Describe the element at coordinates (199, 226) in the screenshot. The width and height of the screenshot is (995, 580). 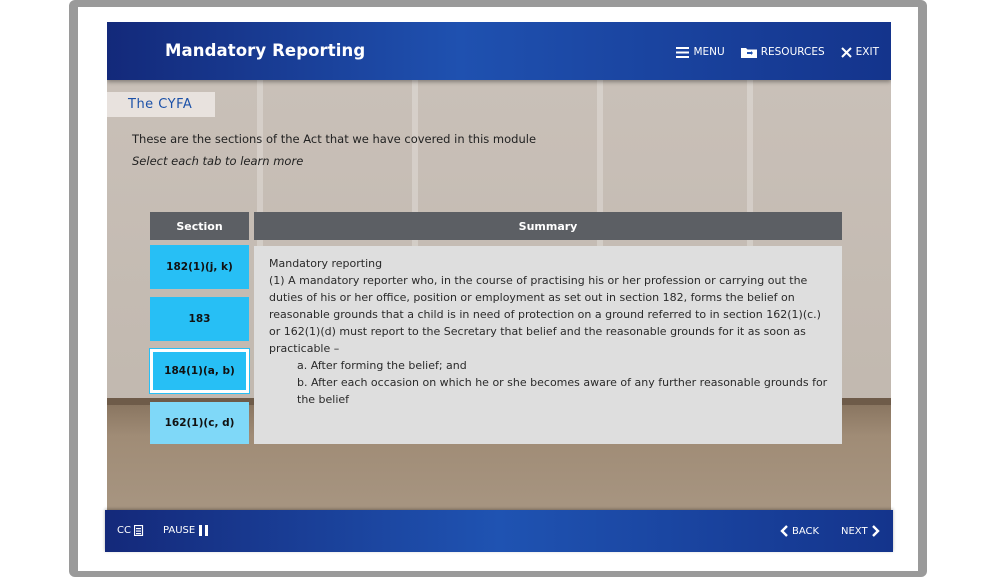
I see `section-column-header: Section` at that location.